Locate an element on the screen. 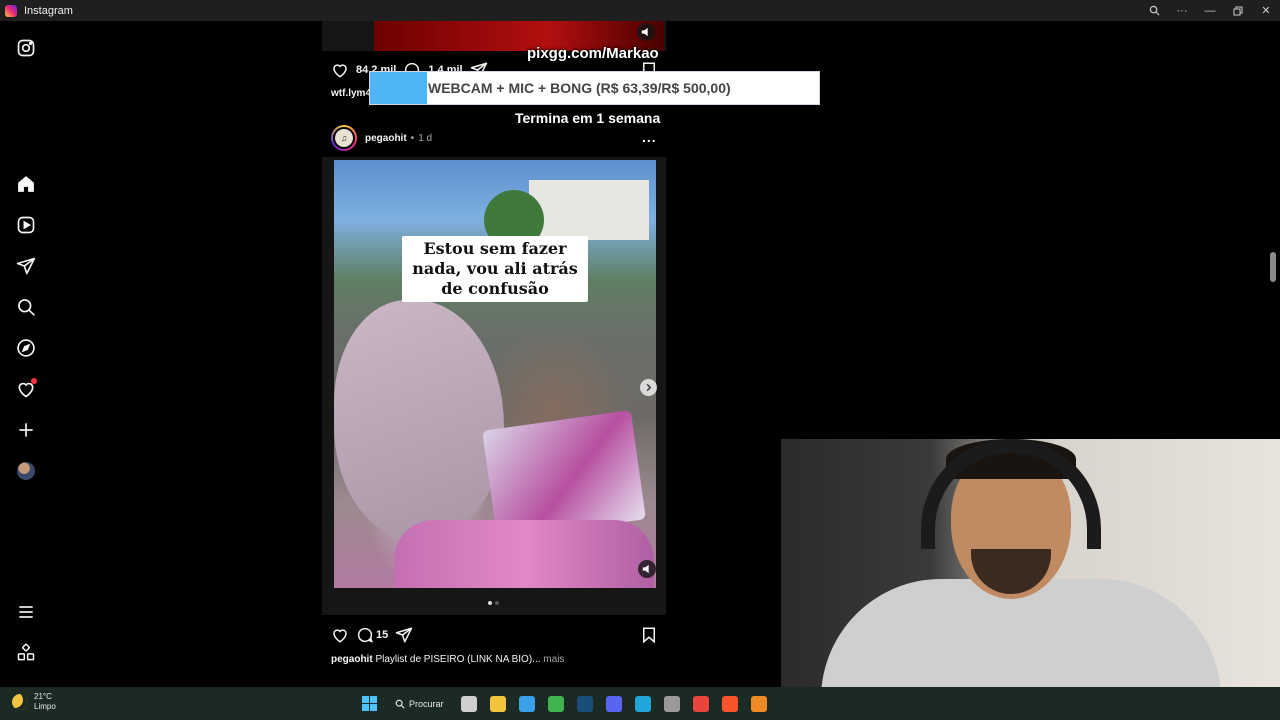  chrome-glyph is located at coordinates (701, 703).